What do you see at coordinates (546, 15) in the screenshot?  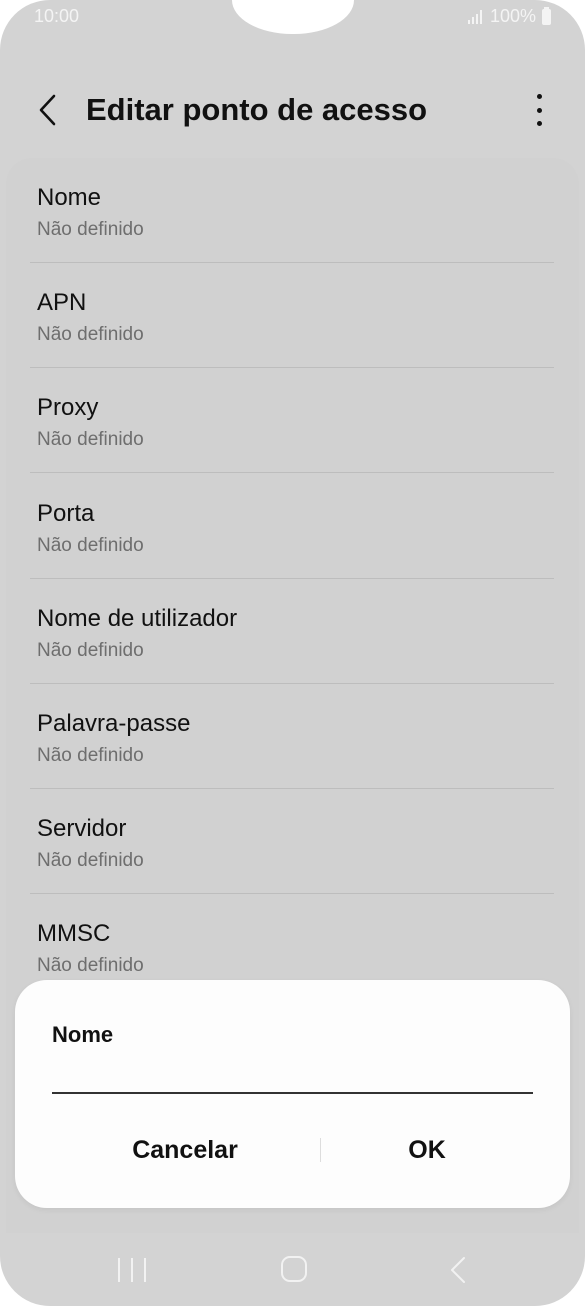 I see `battery-icon` at bounding box center [546, 15].